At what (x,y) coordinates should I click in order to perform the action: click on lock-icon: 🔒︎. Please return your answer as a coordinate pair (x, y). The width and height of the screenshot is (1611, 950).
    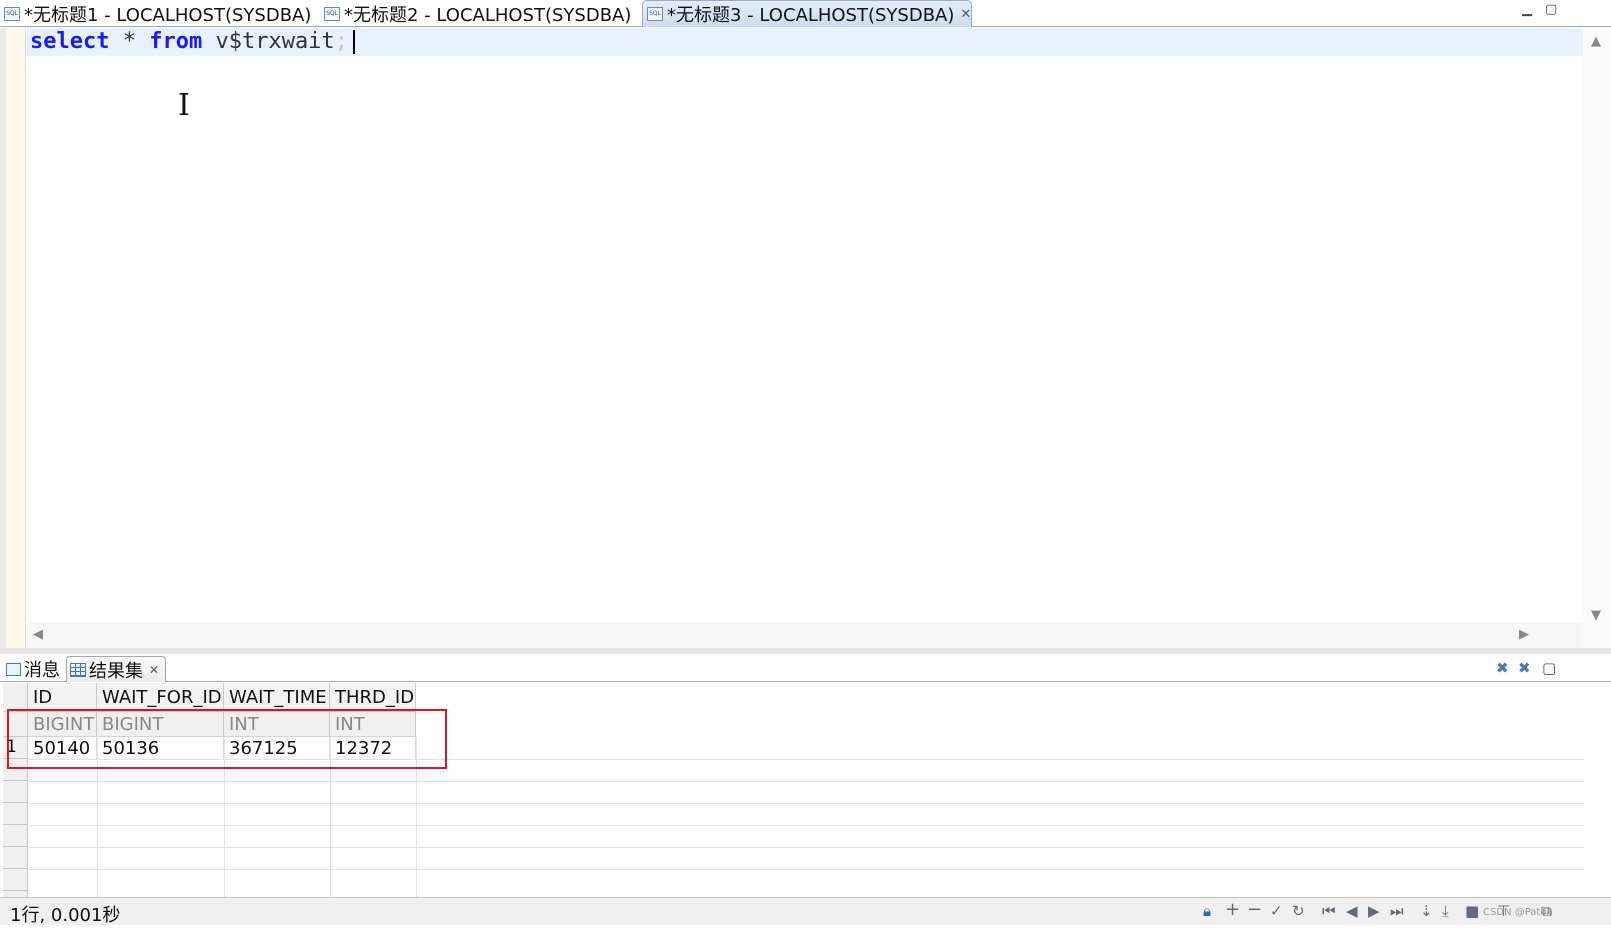
    Looking at the image, I should click on (1207, 911).